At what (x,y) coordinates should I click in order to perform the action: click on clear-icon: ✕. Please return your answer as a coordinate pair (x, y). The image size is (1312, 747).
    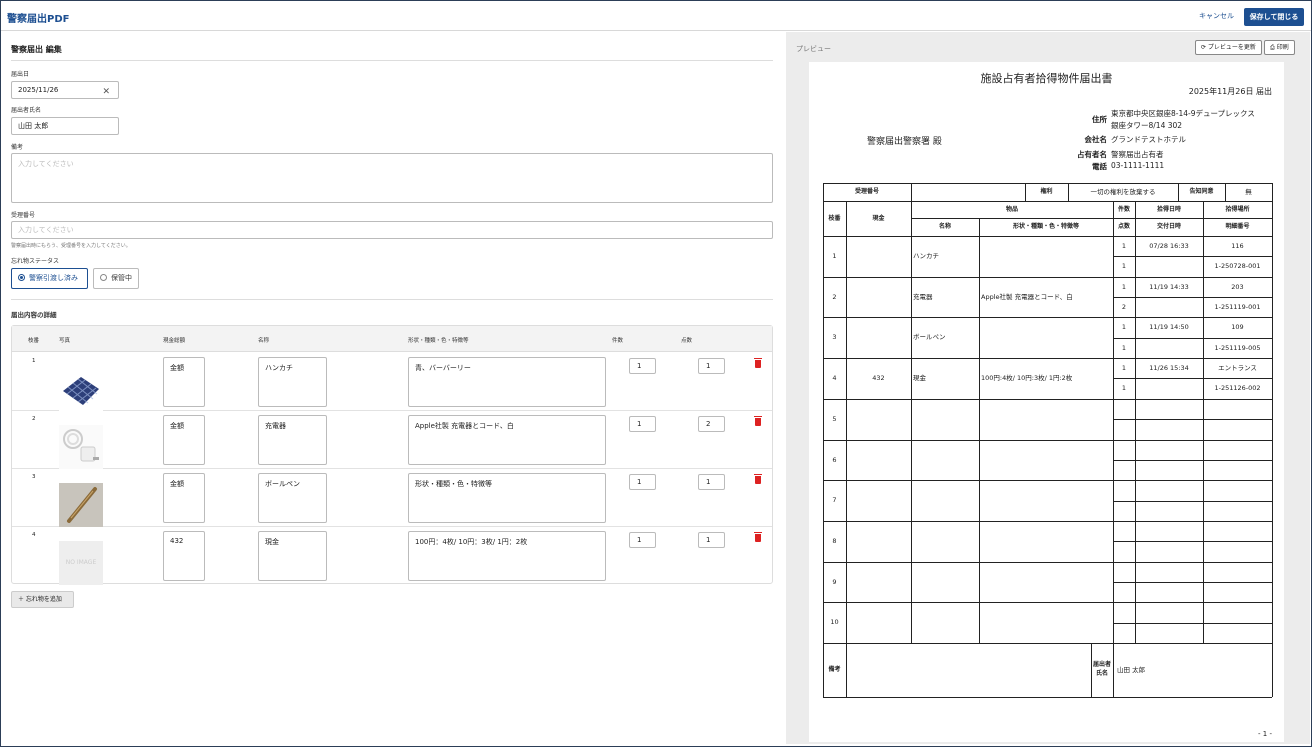
    Looking at the image, I should click on (106, 92).